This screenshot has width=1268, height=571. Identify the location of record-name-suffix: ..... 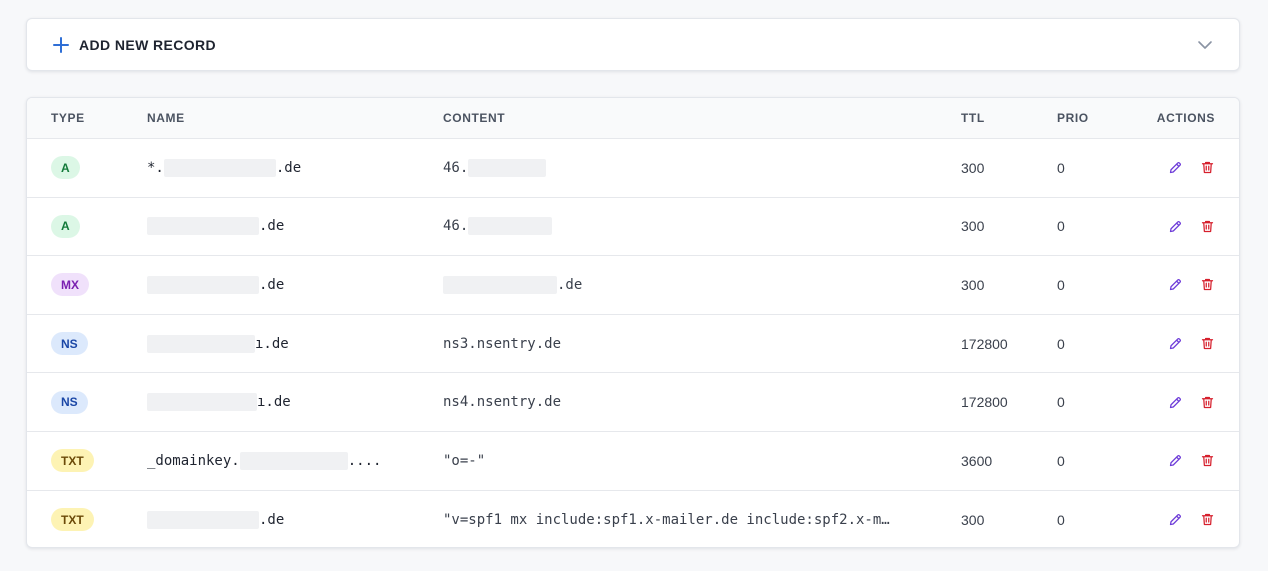
(364, 460).